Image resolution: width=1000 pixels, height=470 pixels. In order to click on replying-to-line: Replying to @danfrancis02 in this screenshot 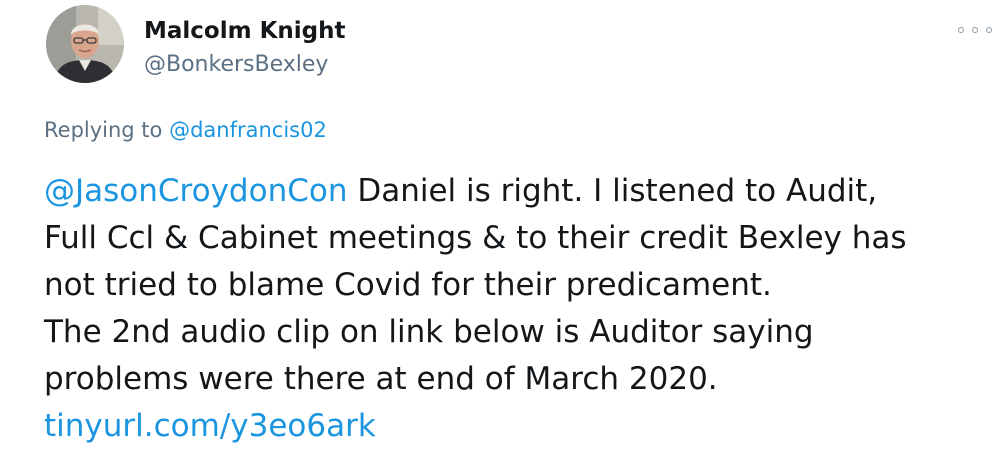, I will do `click(185, 130)`.